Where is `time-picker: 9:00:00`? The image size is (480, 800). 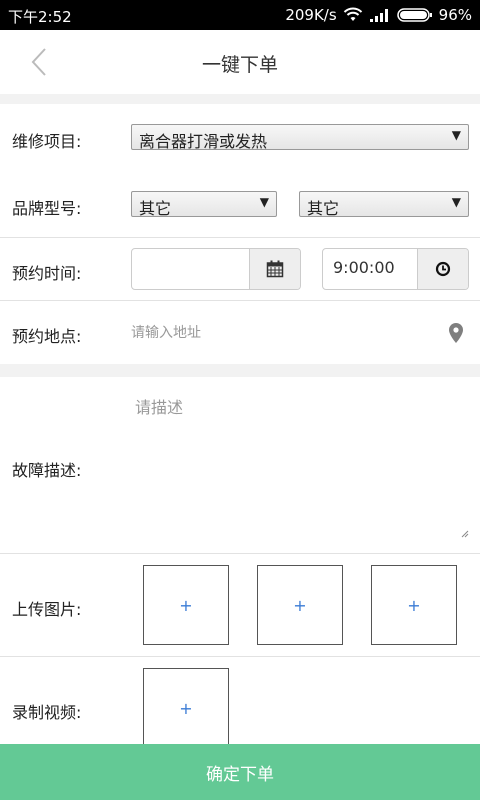 time-picker: 9:00:00 is located at coordinates (395, 269).